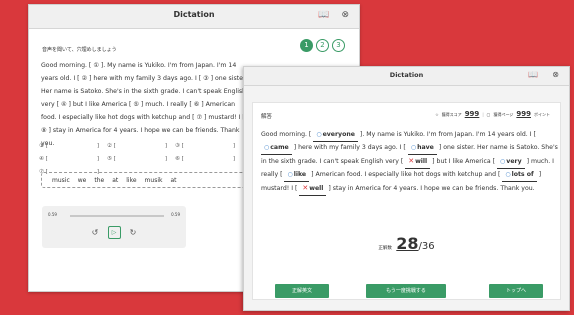 The height and width of the screenshot is (315, 574). Describe the element at coordinates (335, 135) in the screenshot. I see `answer-correct: ○everyone` at that location.